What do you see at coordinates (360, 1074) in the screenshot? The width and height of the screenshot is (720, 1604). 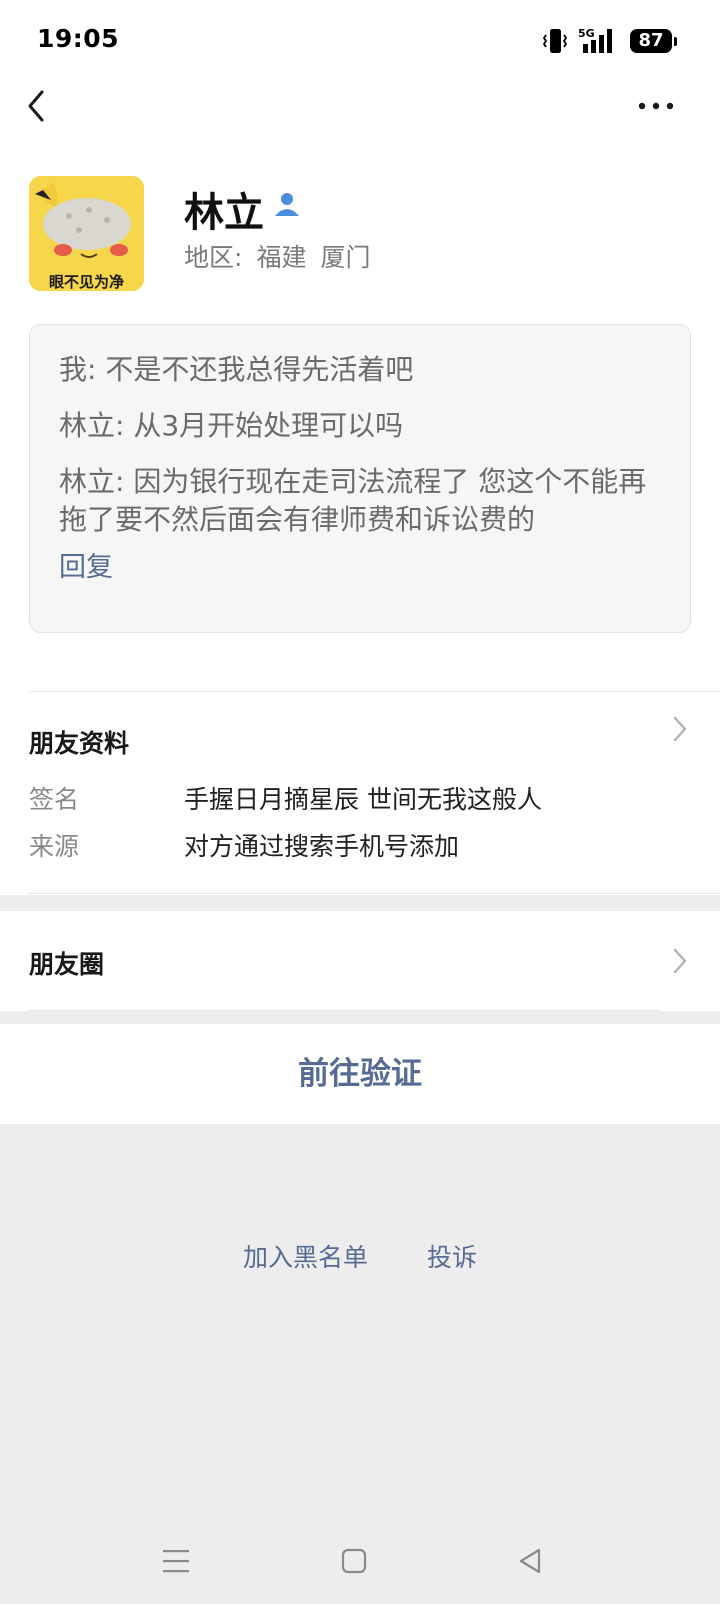 I see `verify-button: 前往验证` at bounding box center [360, 1074].